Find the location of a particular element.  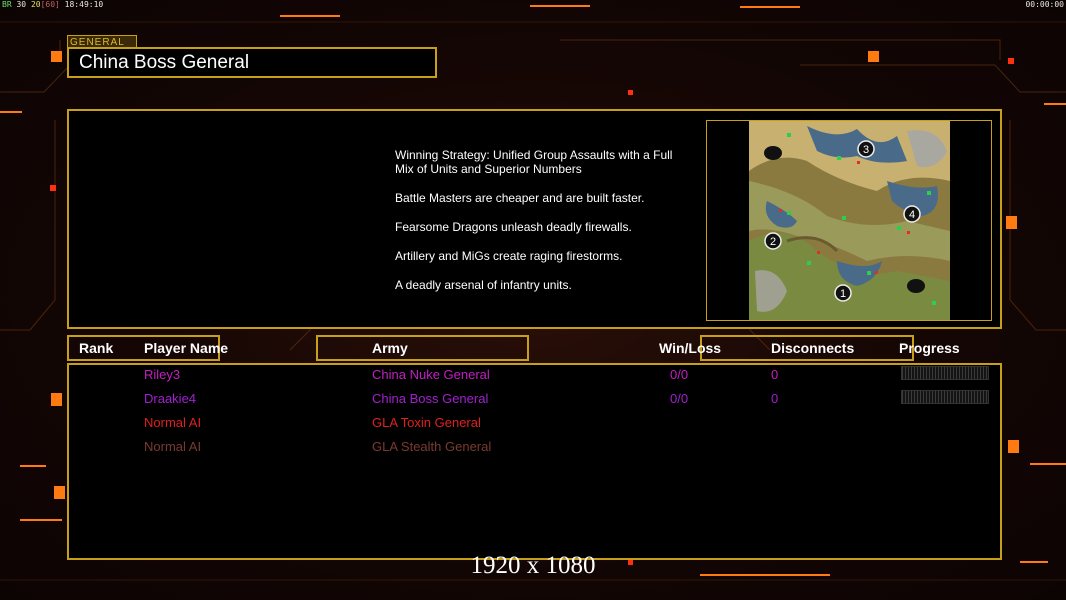

title-box: China Boss General is located at coordinates (252, 62).